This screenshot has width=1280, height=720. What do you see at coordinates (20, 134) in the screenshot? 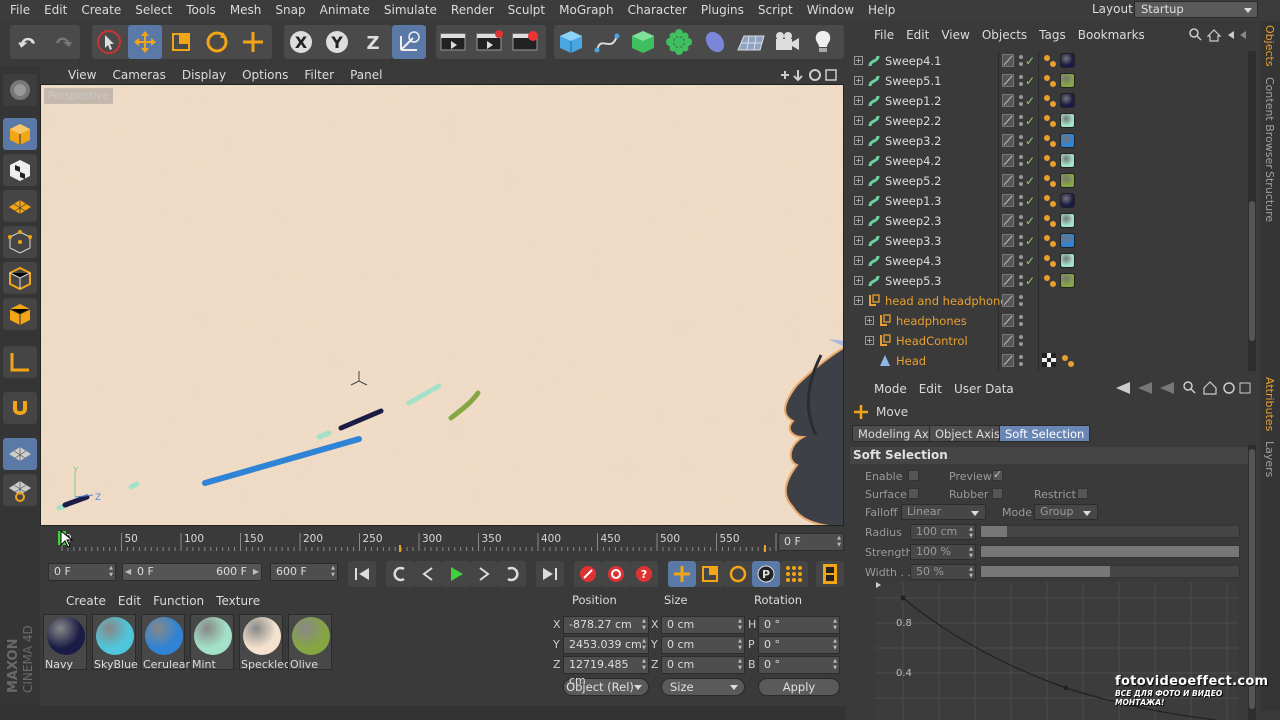
I see `model-mode-icon` at bounding box center [20, 134].